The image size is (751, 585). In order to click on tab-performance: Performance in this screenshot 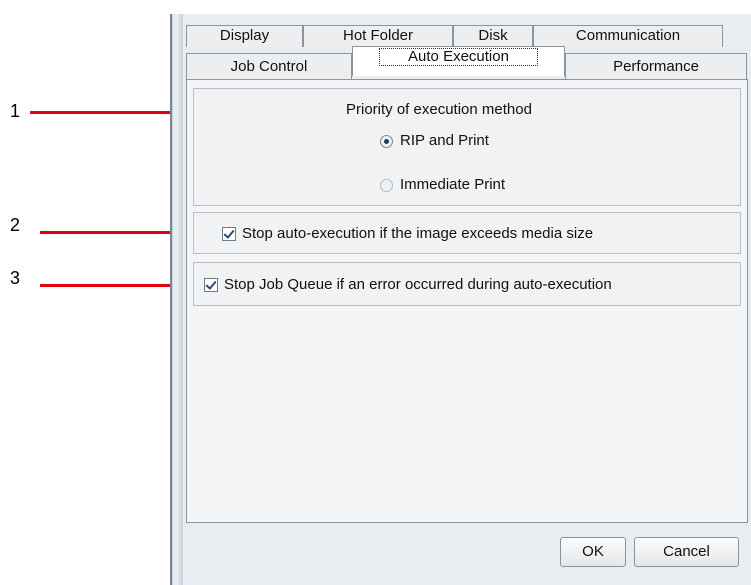, I will do `click(656, 66)`.